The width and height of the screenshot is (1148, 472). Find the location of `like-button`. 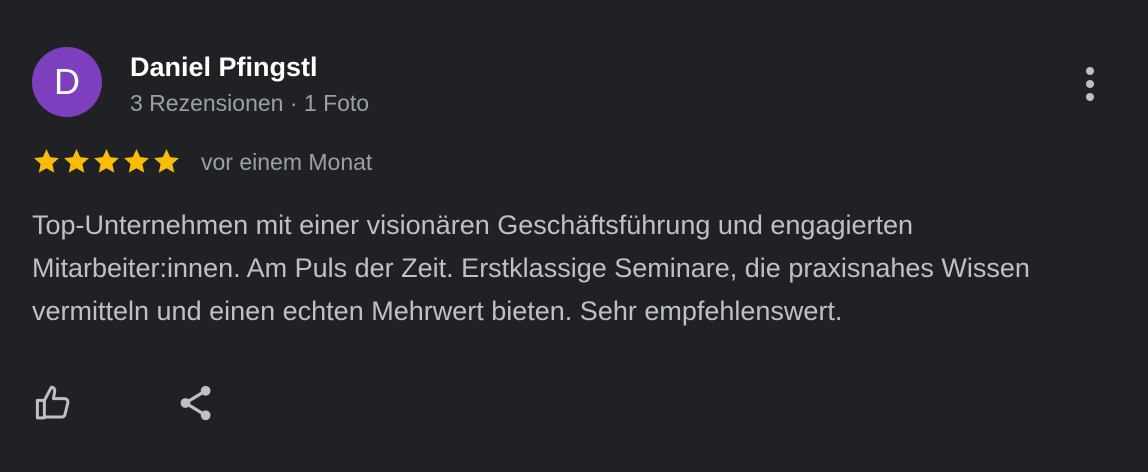

like-button is located at coordinates (54, 403).